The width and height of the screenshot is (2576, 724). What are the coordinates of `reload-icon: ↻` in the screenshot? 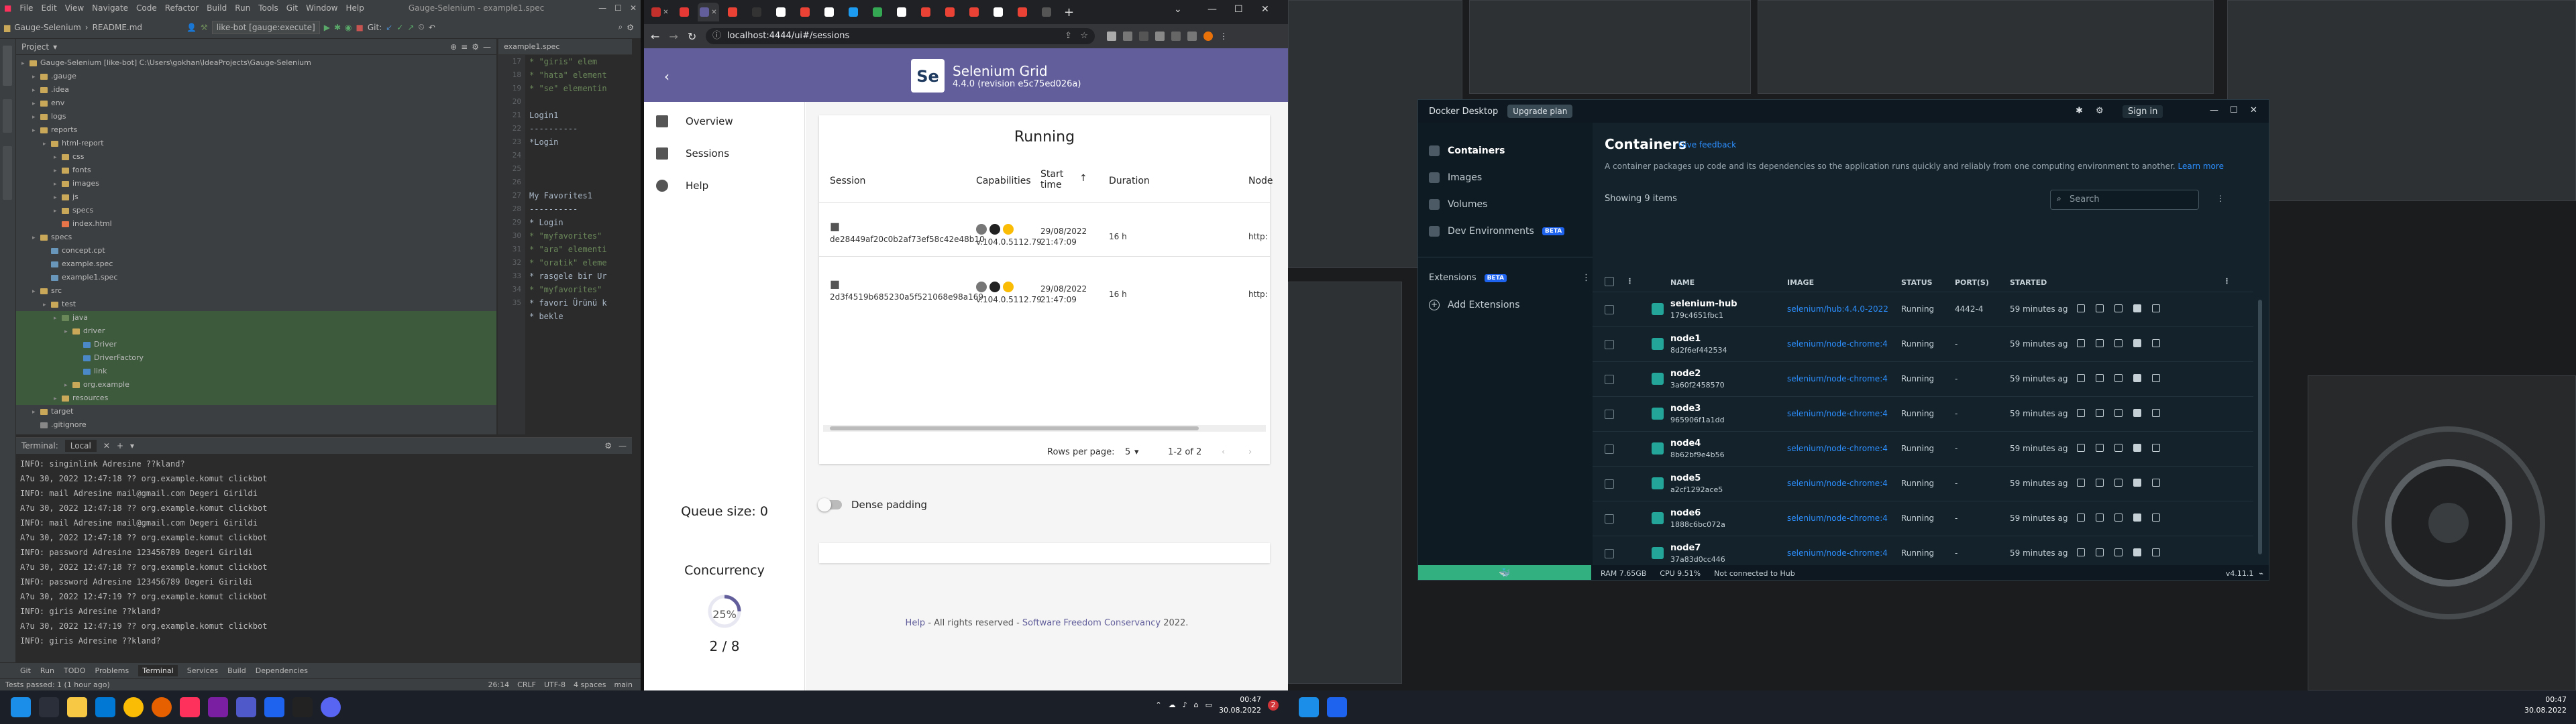 It's located at (692, 36).